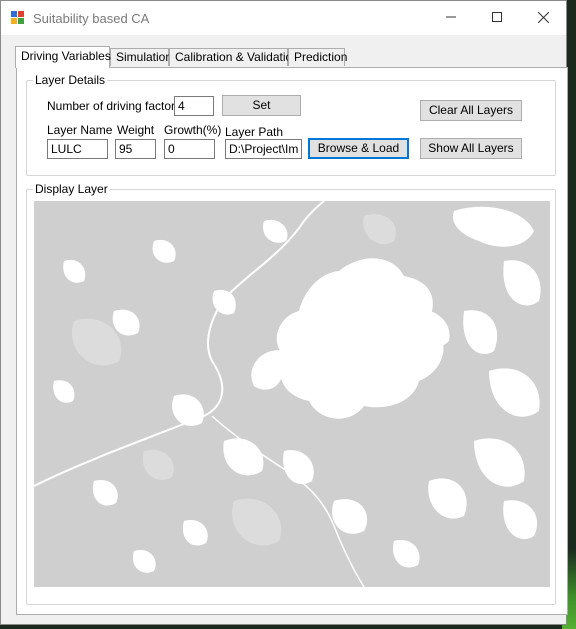 The height and width of the screenshot is (629, 576). Describe the element at coordinates (136, 130) in the screenshot. I see `weight-label: Weight` at that location.